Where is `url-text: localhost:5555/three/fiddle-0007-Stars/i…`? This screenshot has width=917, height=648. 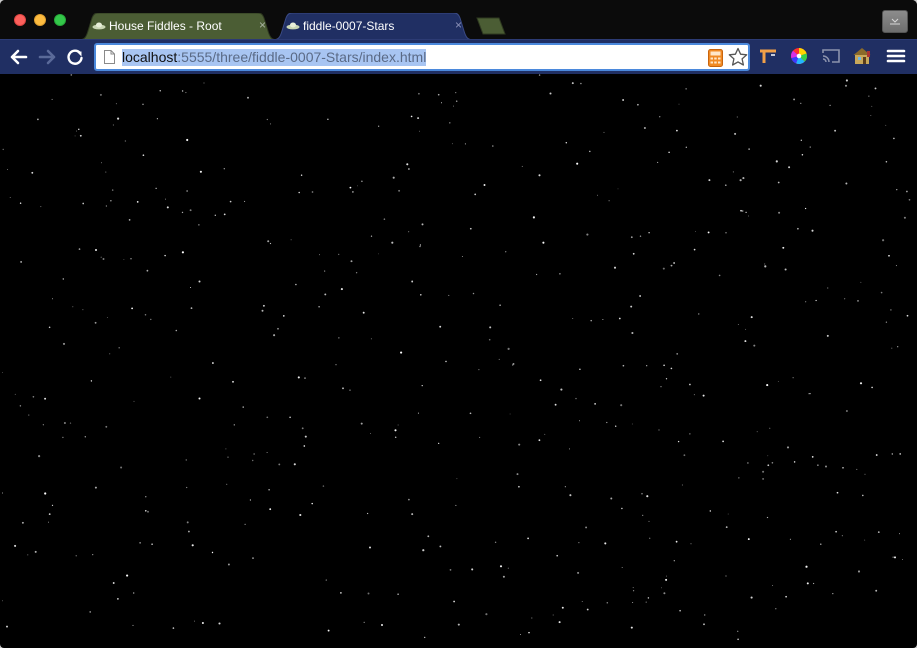 url-text: localhost:5555/three/fiddle-0007-Stars/i… is located at coordinates (274, 57).